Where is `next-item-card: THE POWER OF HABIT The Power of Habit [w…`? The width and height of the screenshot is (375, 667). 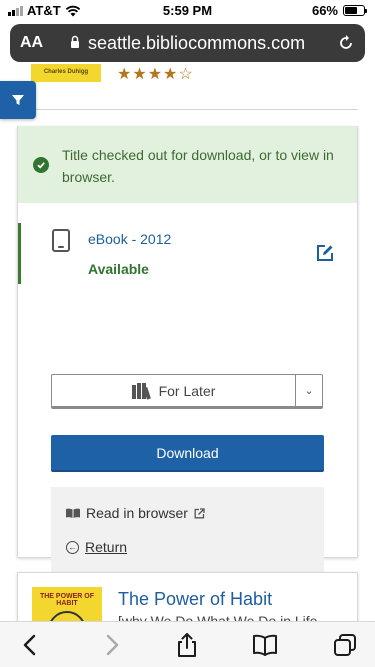 next-item-card: THE POWER OF HABIT The Power of Habit [w… is located at coordinates (187, 596).